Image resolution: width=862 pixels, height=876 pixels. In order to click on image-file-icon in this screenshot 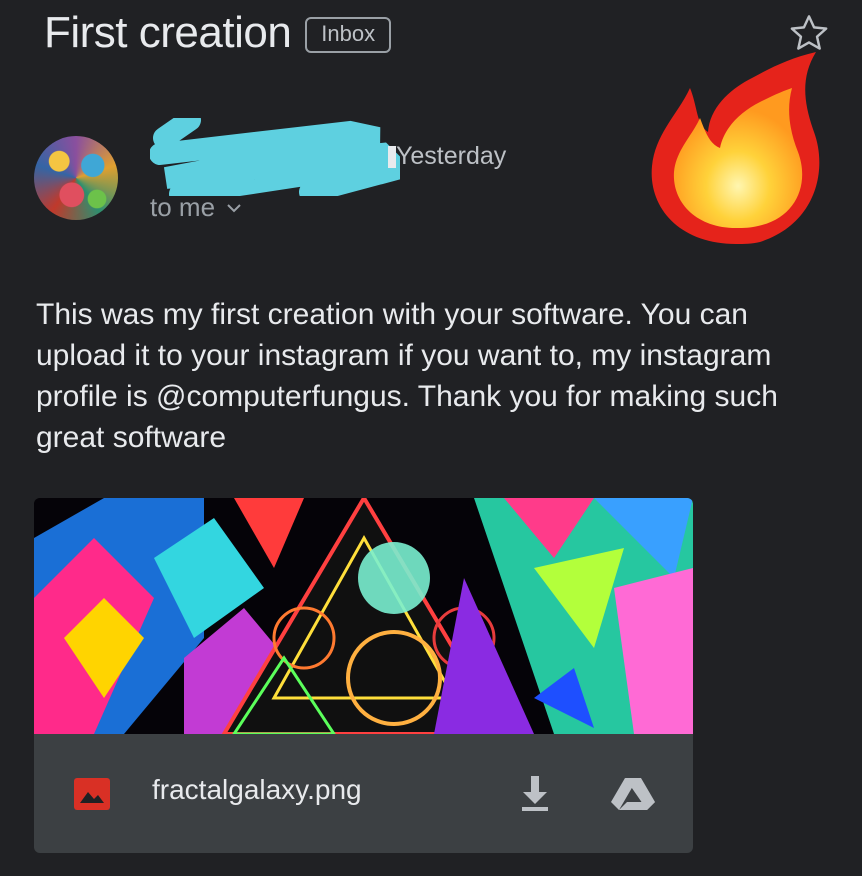, I will do `click(92, 794)`.